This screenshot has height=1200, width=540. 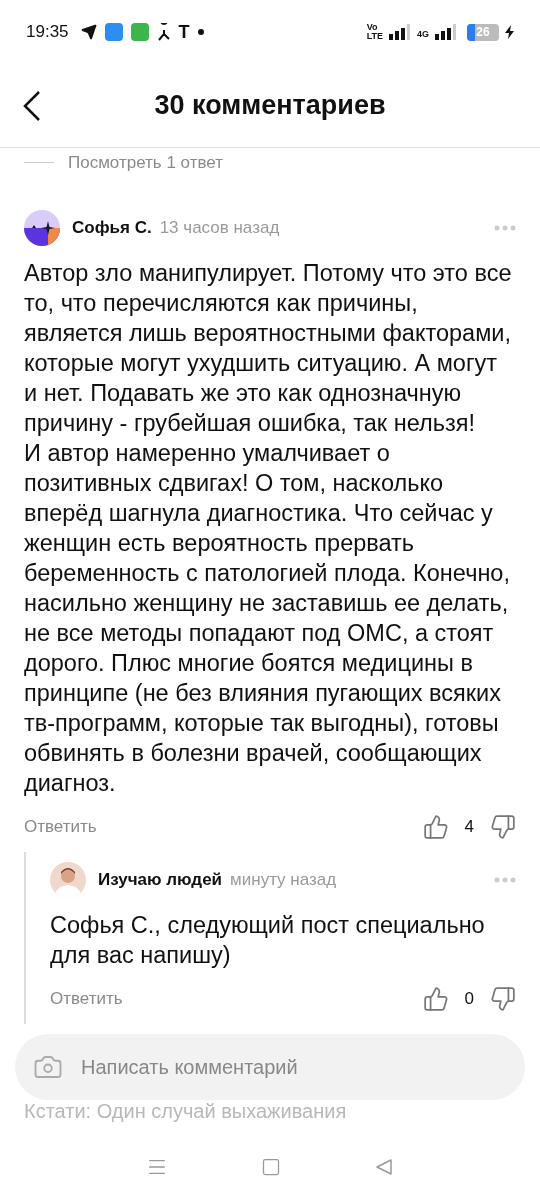 What do you see at coordinates (112, 227) in the screenshot?
I see `comment-author: Софья С.` at bounding box center [112, 227].